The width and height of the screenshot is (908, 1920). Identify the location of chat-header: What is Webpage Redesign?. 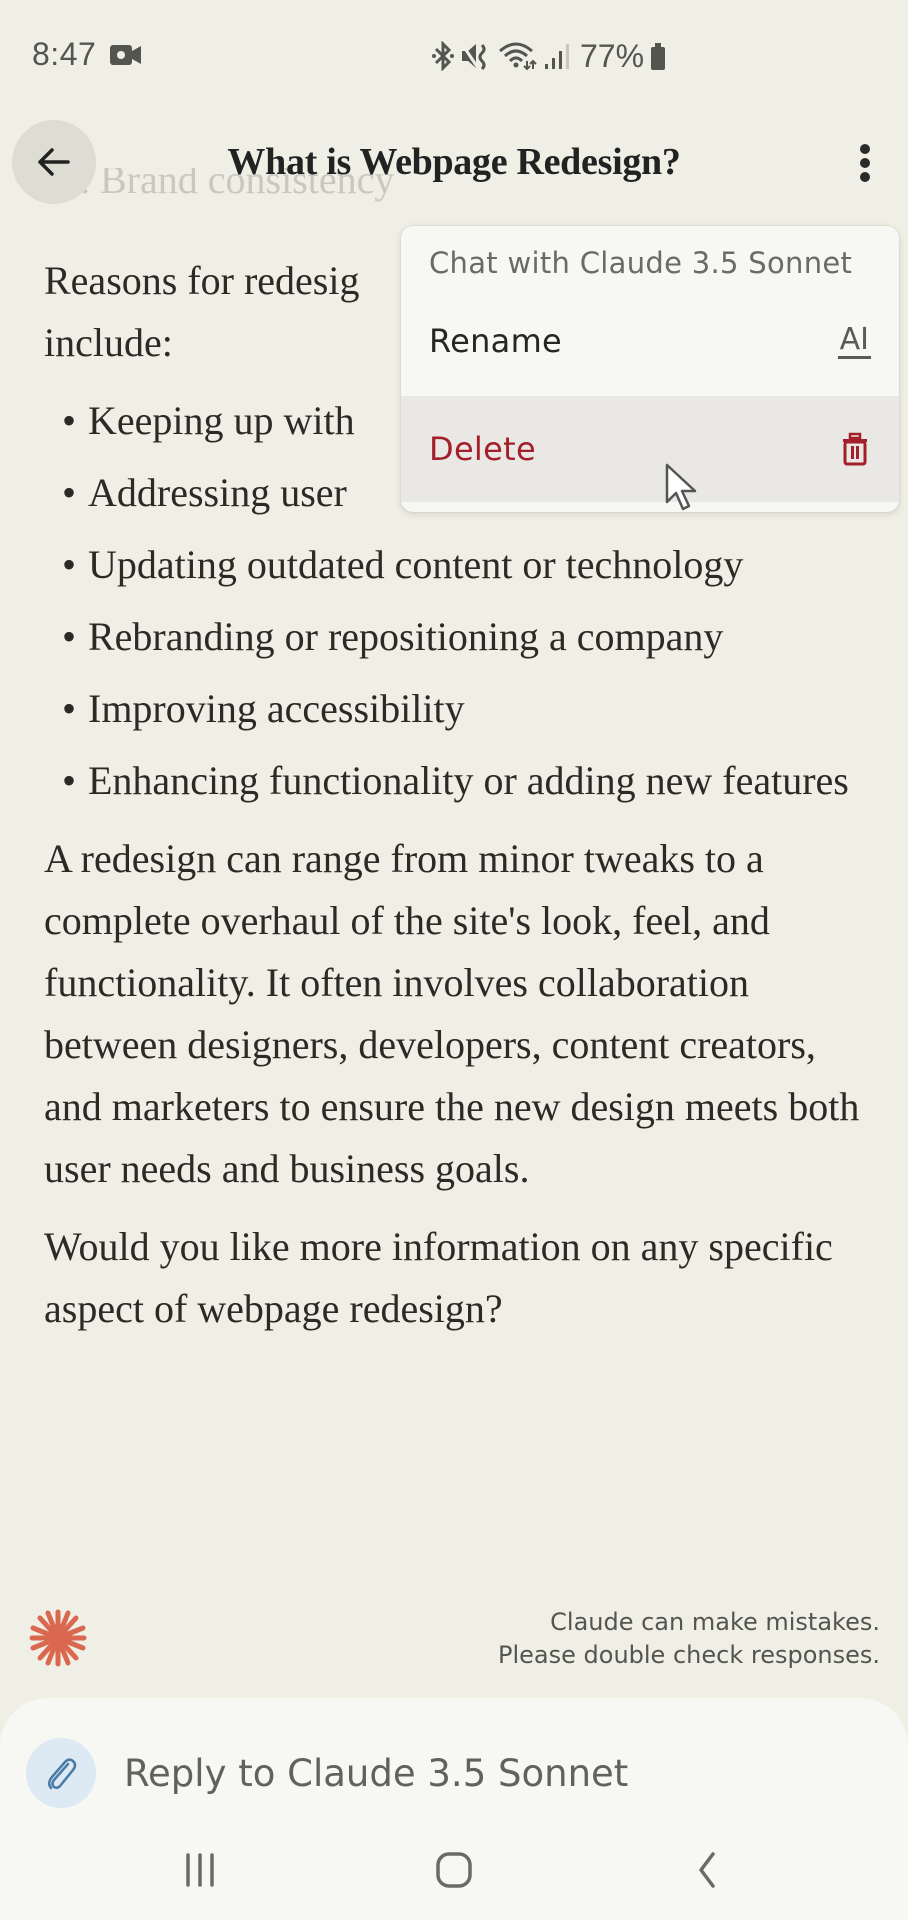
(454, 165).